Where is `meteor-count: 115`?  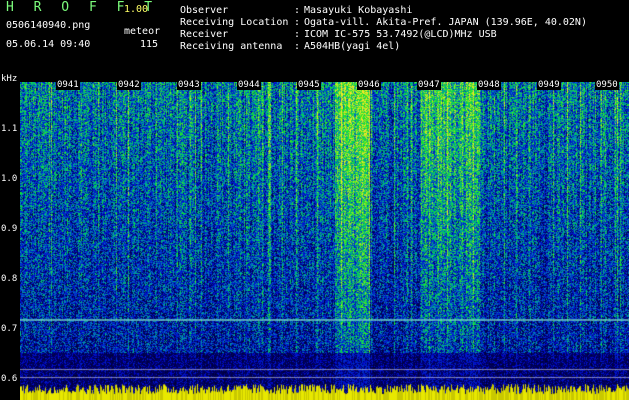 meteor-count: 115 is located at coordinates (149, 44).